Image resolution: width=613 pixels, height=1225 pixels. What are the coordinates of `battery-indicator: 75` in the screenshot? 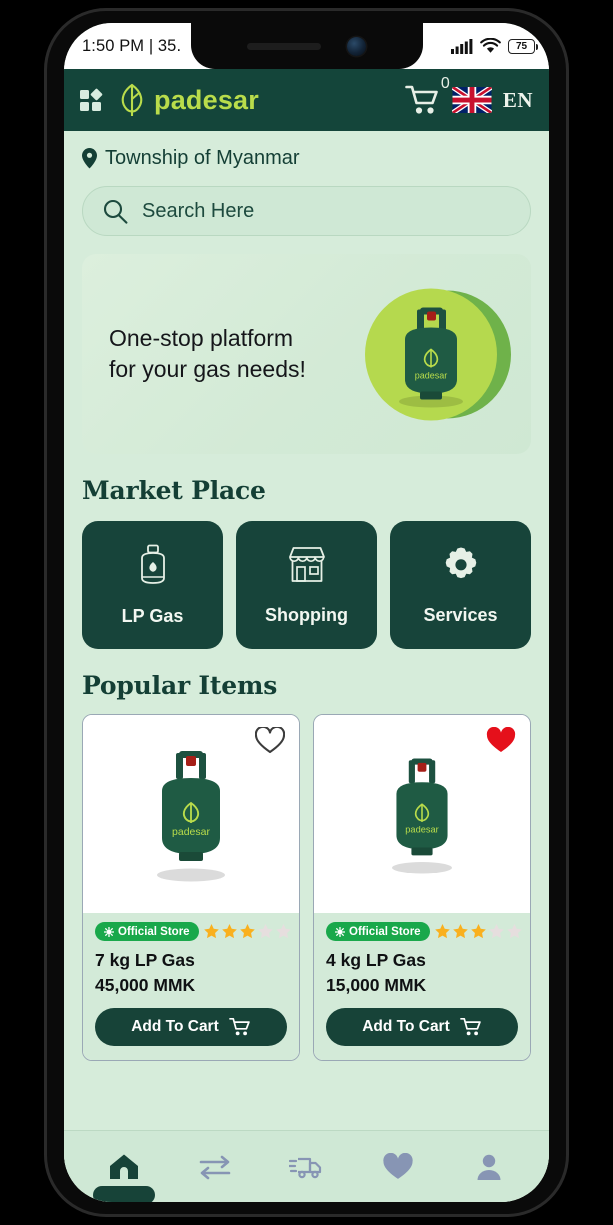 It's located at (523, 46).